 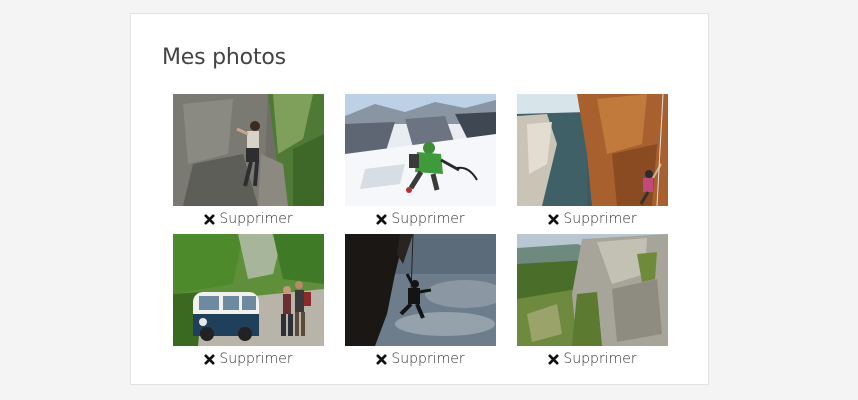 What do you see at coordinates (592, 150) in the screenshot?
I see `cliff-above-sea-climber-icon` at bounding box center [592, 150].